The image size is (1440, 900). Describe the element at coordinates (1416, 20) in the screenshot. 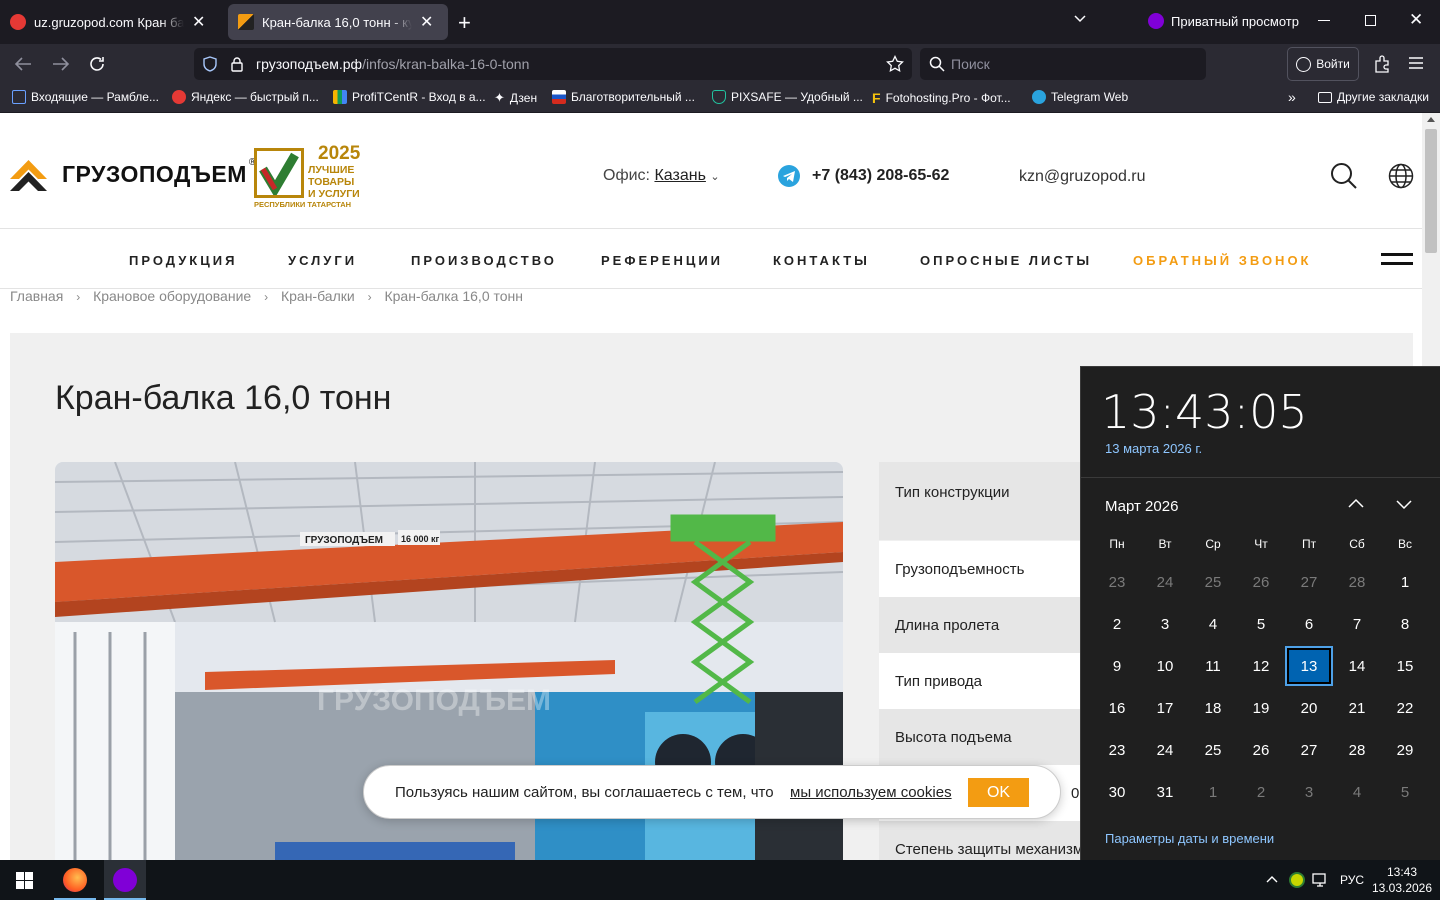

I see `close-window-button: ✕` at that location.